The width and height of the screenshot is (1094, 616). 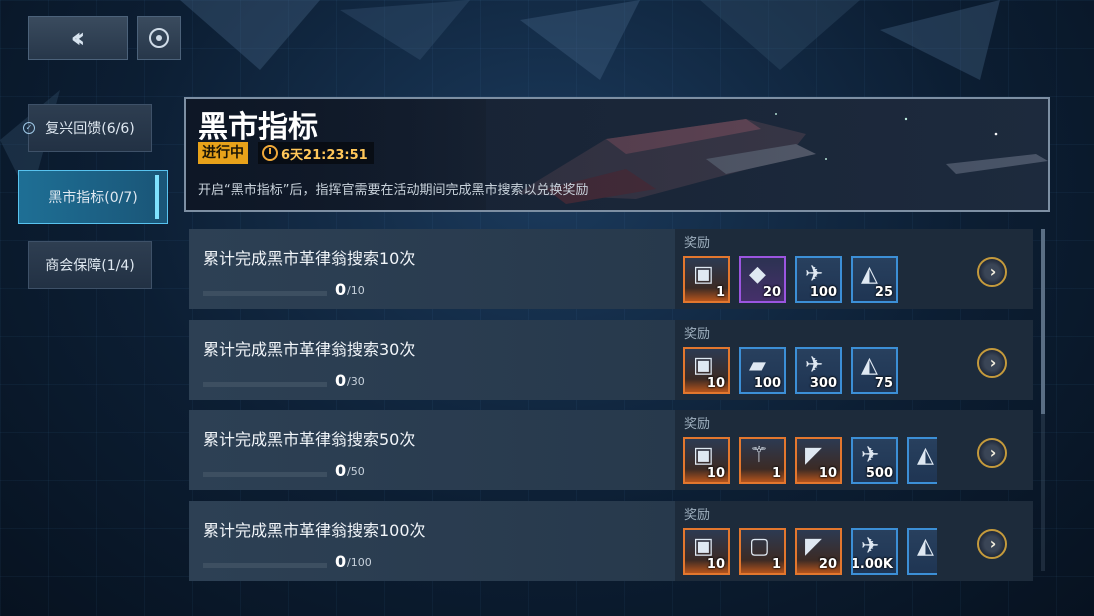 I want to click on reward-quantity: 25, so click(x=883, y=292).